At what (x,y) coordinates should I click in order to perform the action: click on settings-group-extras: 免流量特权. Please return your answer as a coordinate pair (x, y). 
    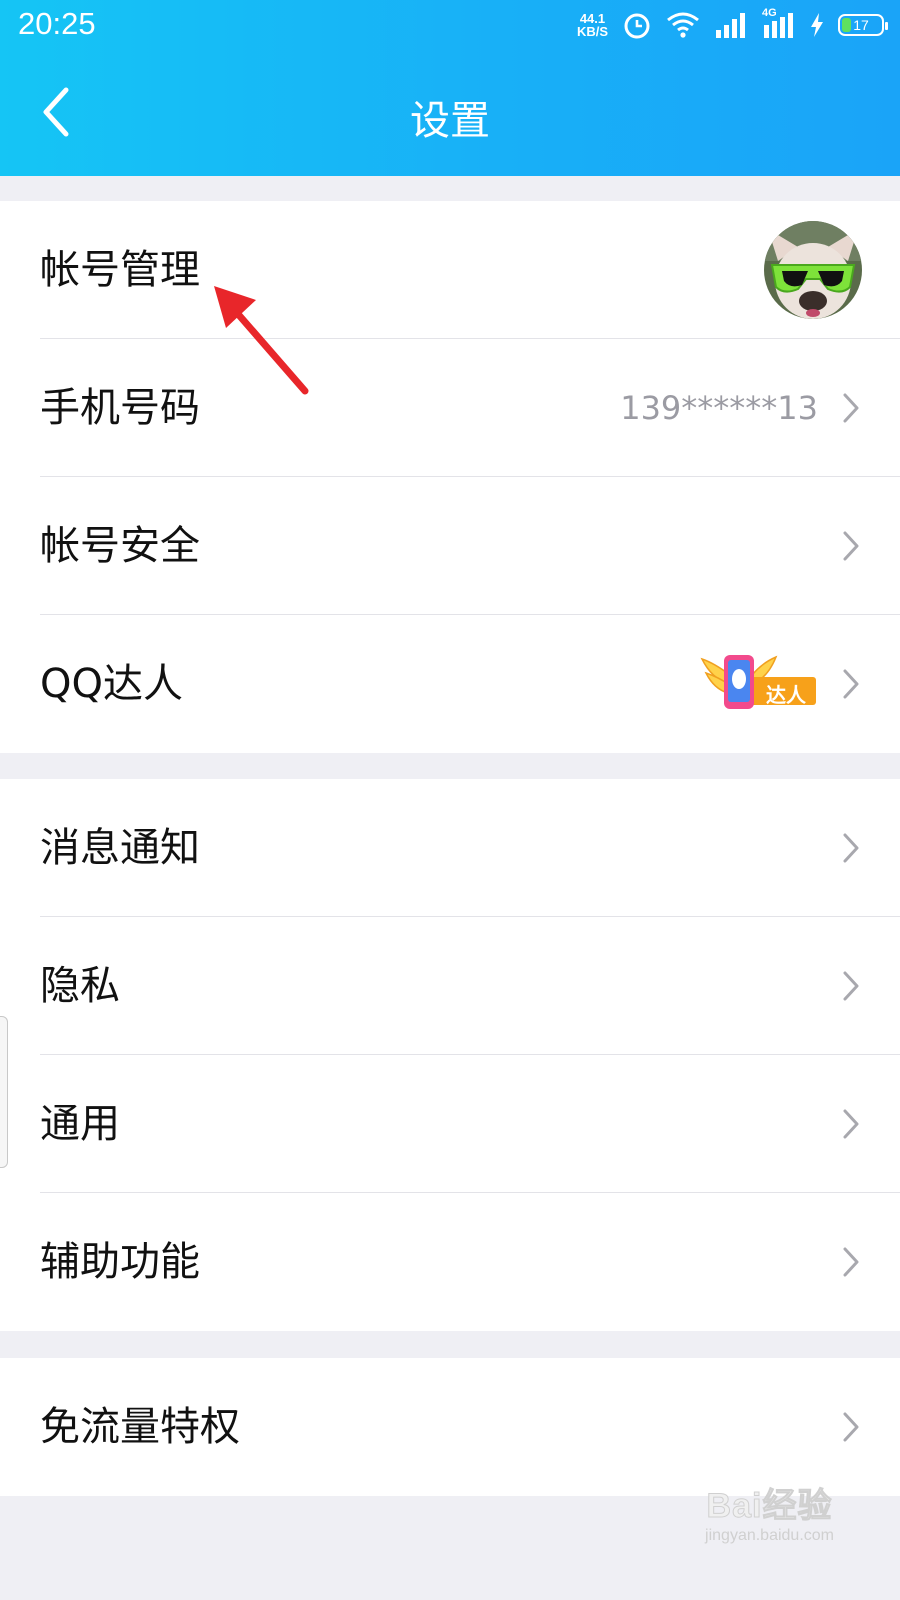
    Looking at the image, I should click on (450, 1427).